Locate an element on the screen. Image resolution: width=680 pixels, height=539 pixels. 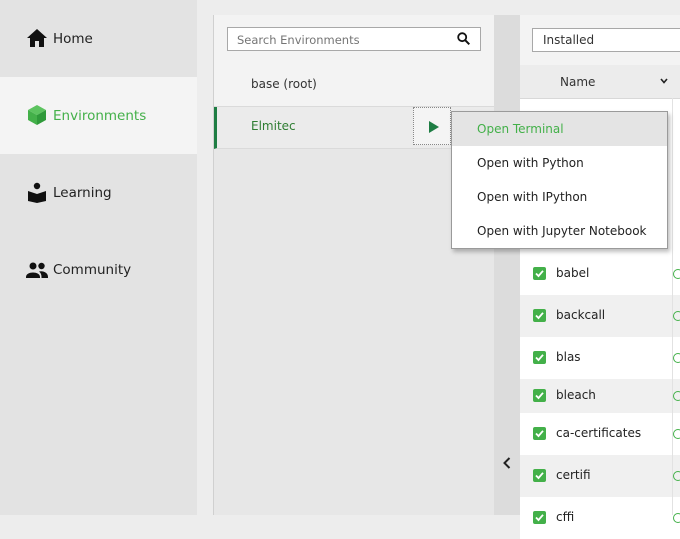
menu-item-label: Open with Jupyter Notebook is located at coordinates (562, 231).